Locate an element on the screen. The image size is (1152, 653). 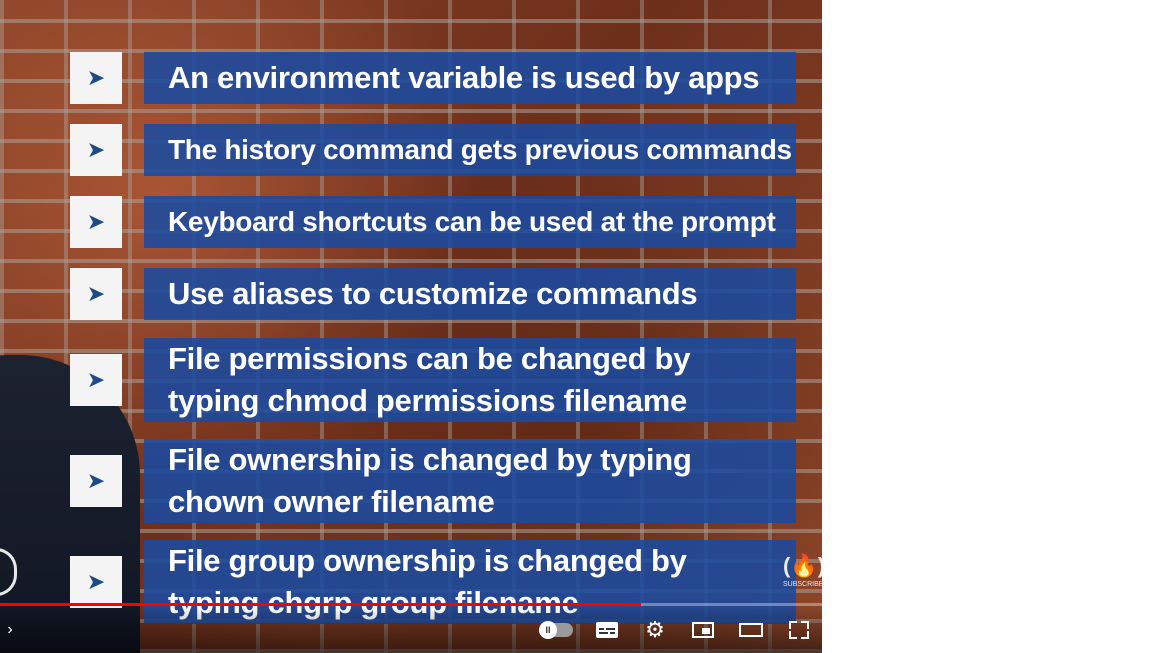
settings-button: ⚙ is located at coordinates (655, 630).